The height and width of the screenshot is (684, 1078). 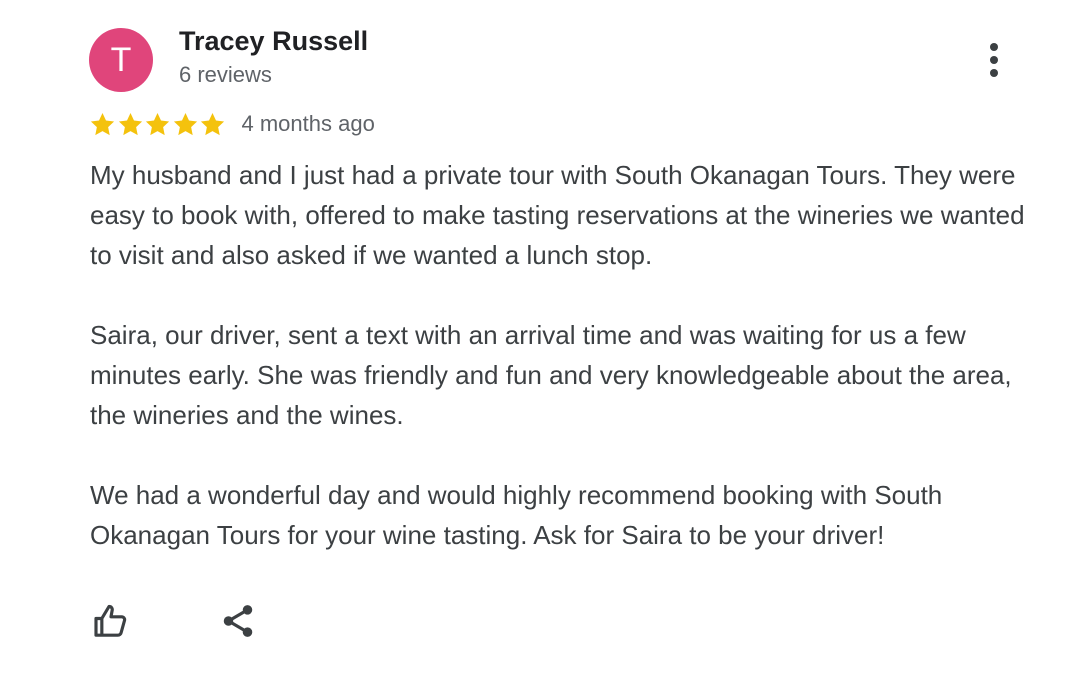 I want to click on share-icon, so click(x=238, y=621).